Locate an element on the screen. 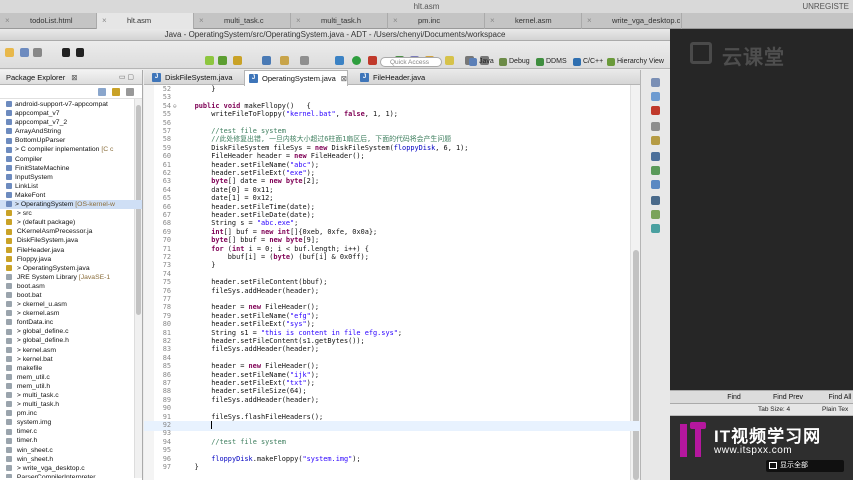 Image resolution: width=853 pixels, height=480 pixels. tree-item: > kernel.bat is located at coordinates (71, 359).